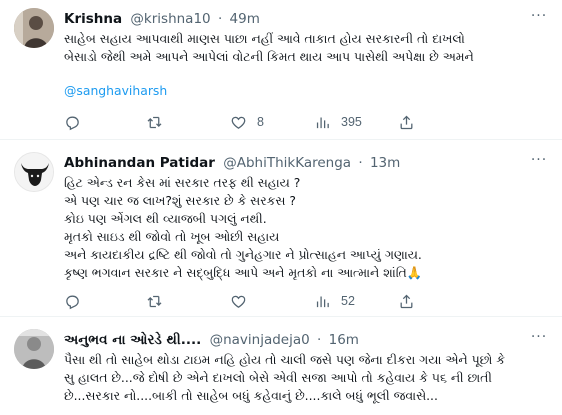 This screenshot has height=415, width=562. I want to click on display-name: Abhinandan Patidar, so click(139, 163).